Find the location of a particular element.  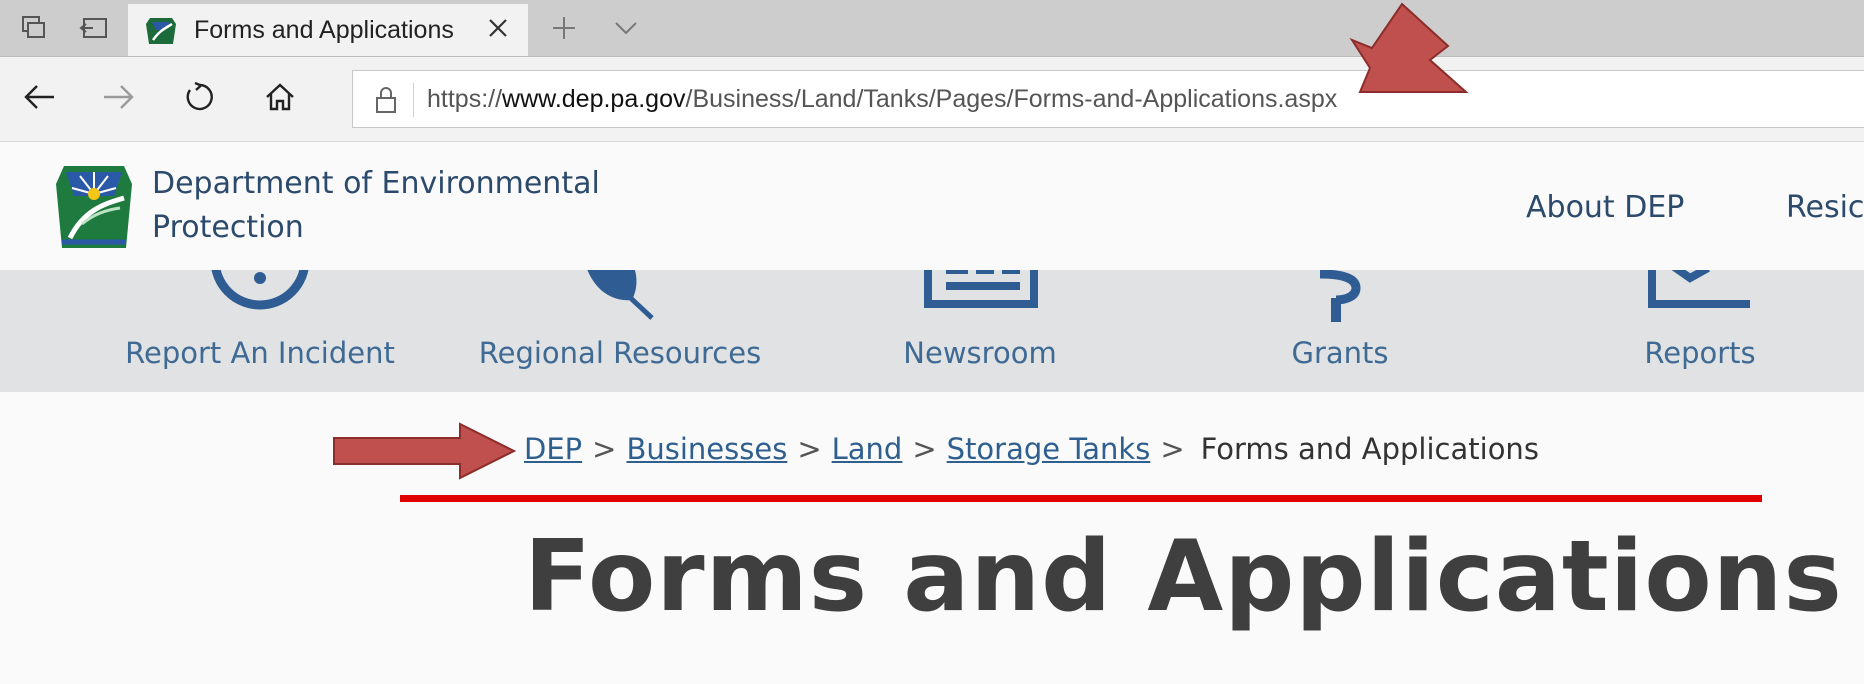

breadcrumb-link-businesses: Businesses is located at coordinates (706, 449).